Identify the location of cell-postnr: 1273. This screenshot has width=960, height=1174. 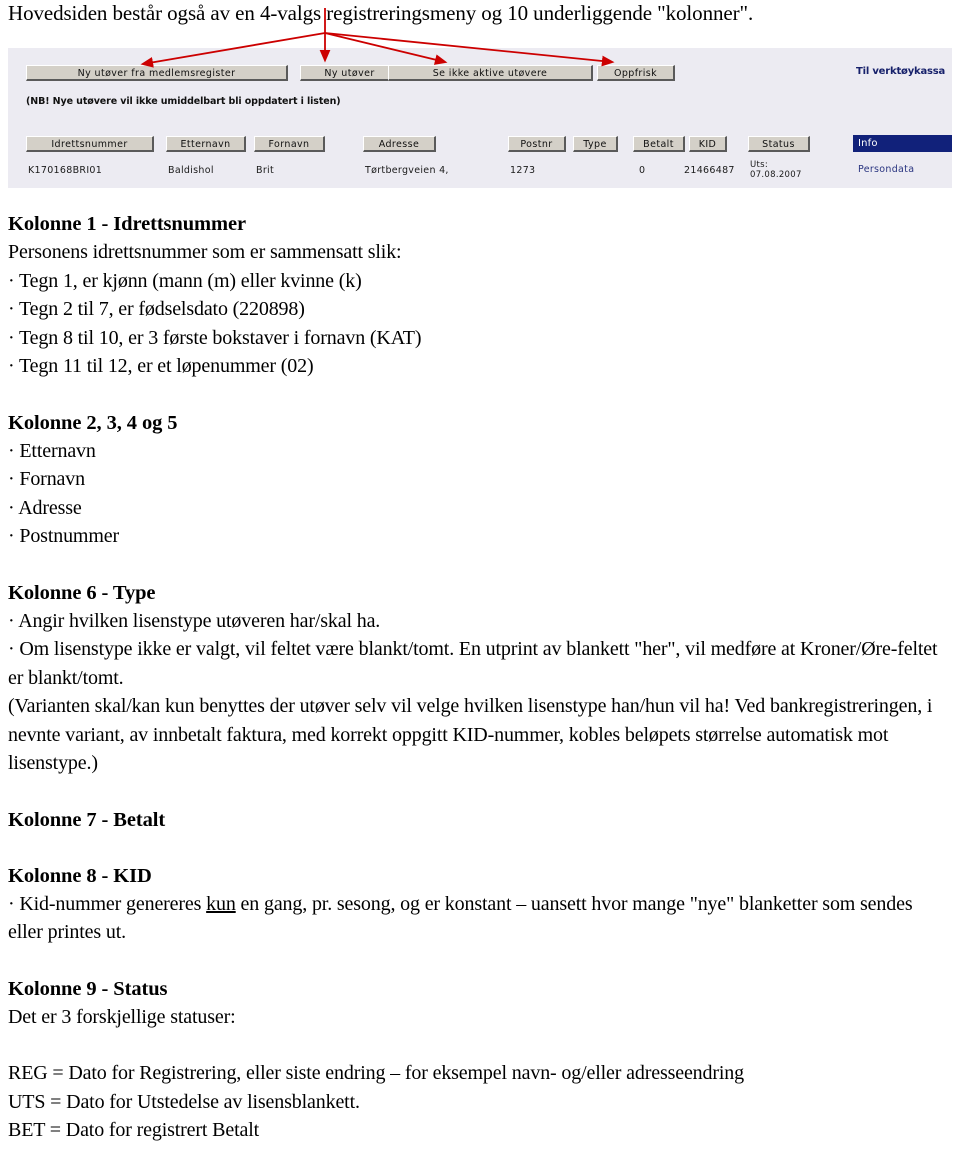
(523, 170).